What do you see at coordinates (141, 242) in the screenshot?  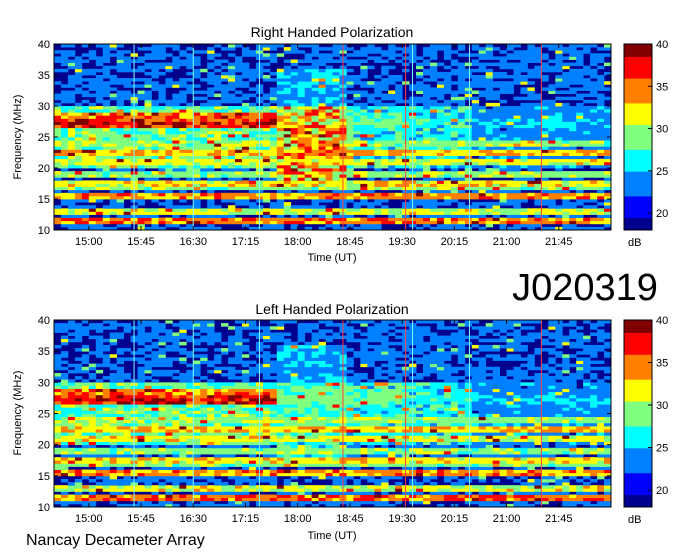 I see `x-tick-label: 15:45` at bounding box center [141, 242].